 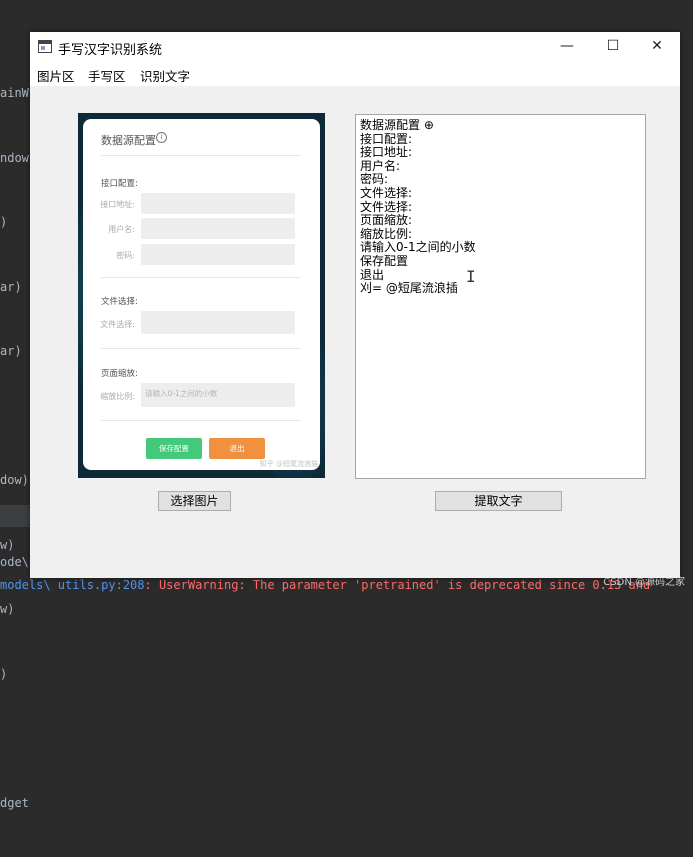 What do you see at coordinates (45, 46) in the screenshot?
I see `app-window-icon` at bounding box center [45, 46].